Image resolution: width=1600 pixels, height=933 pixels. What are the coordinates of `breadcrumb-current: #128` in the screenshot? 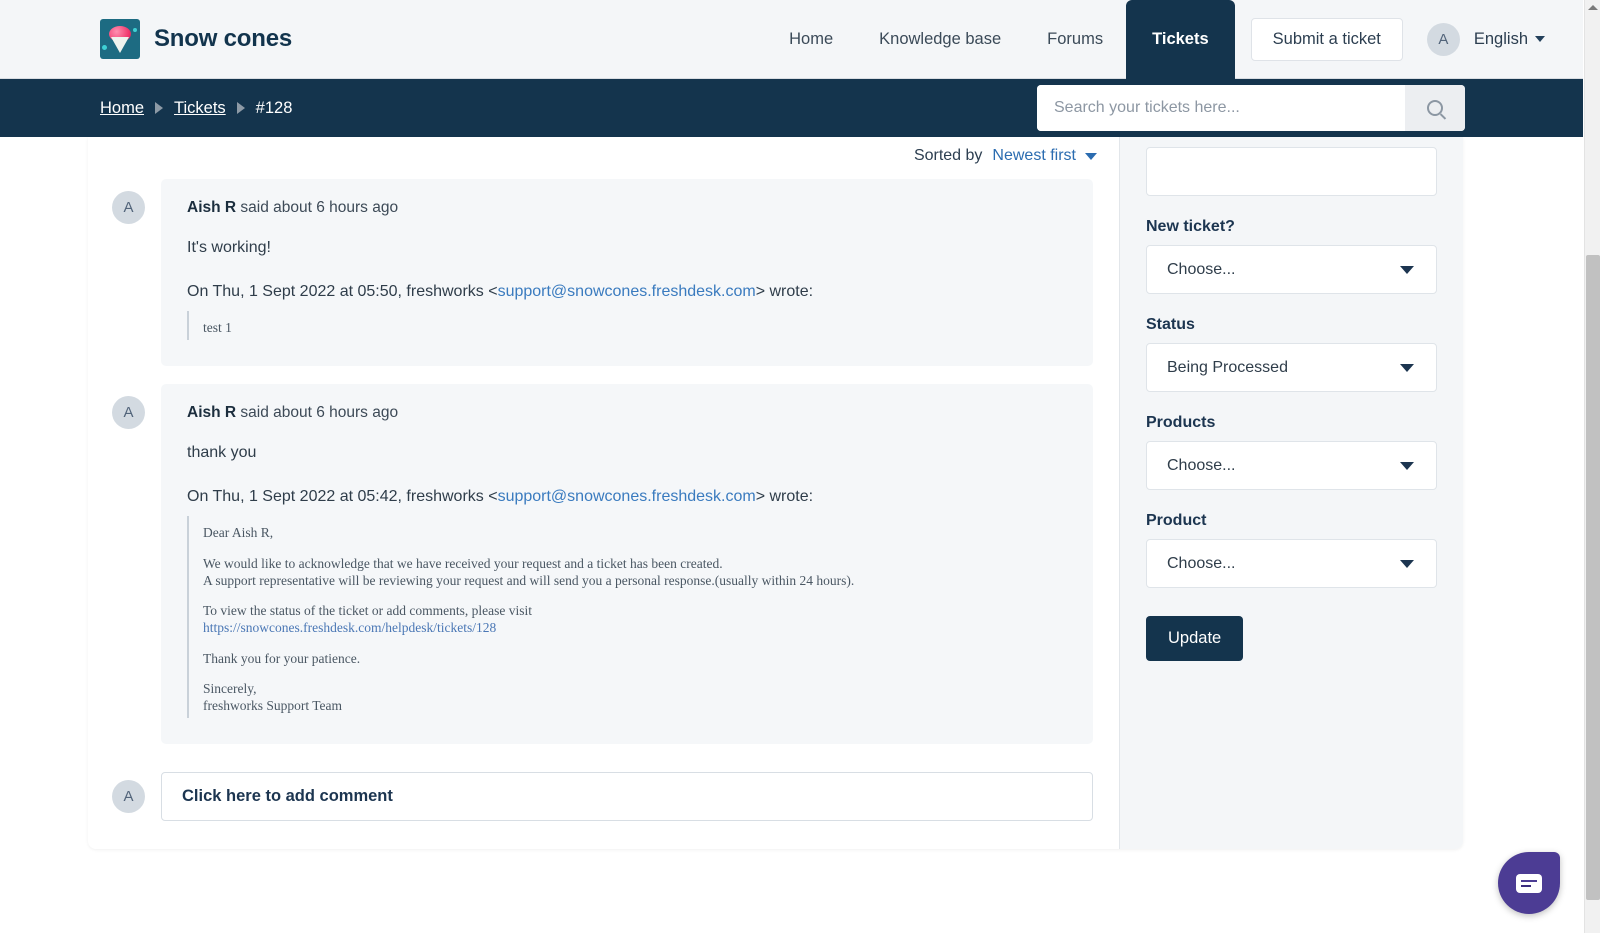 It's located at (274, 107).